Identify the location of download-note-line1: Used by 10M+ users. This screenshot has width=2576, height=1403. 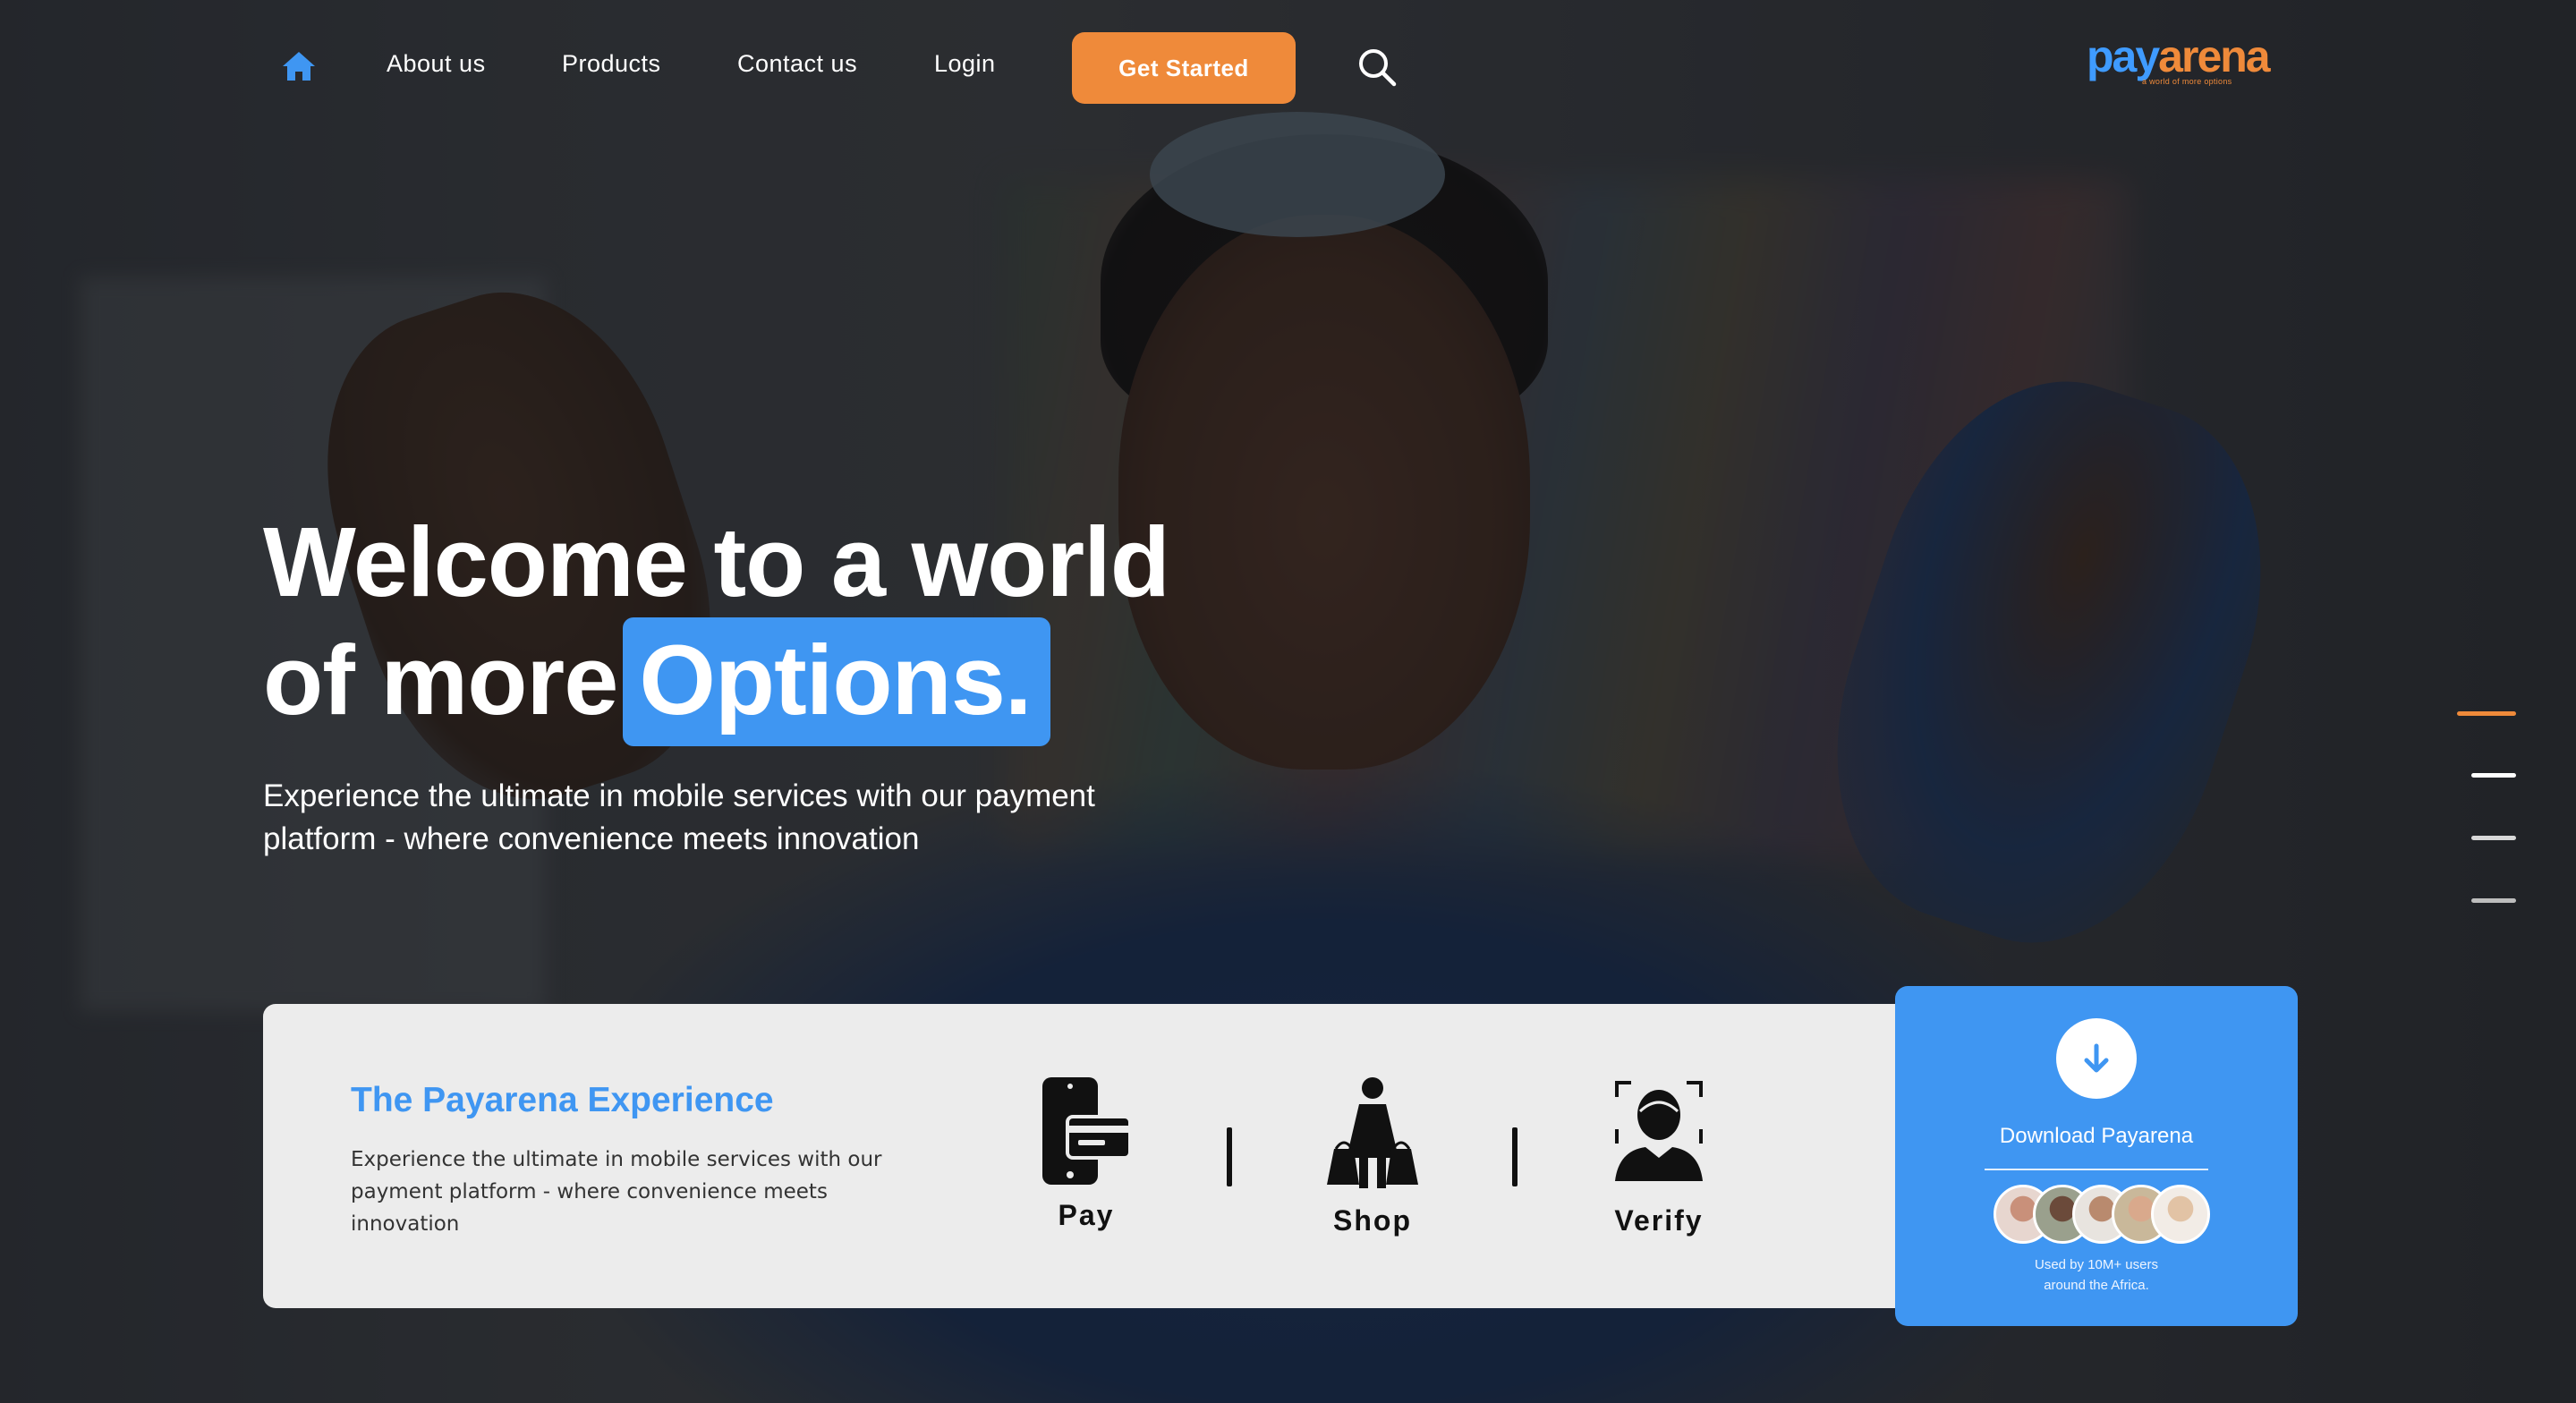
(2096, 1264).